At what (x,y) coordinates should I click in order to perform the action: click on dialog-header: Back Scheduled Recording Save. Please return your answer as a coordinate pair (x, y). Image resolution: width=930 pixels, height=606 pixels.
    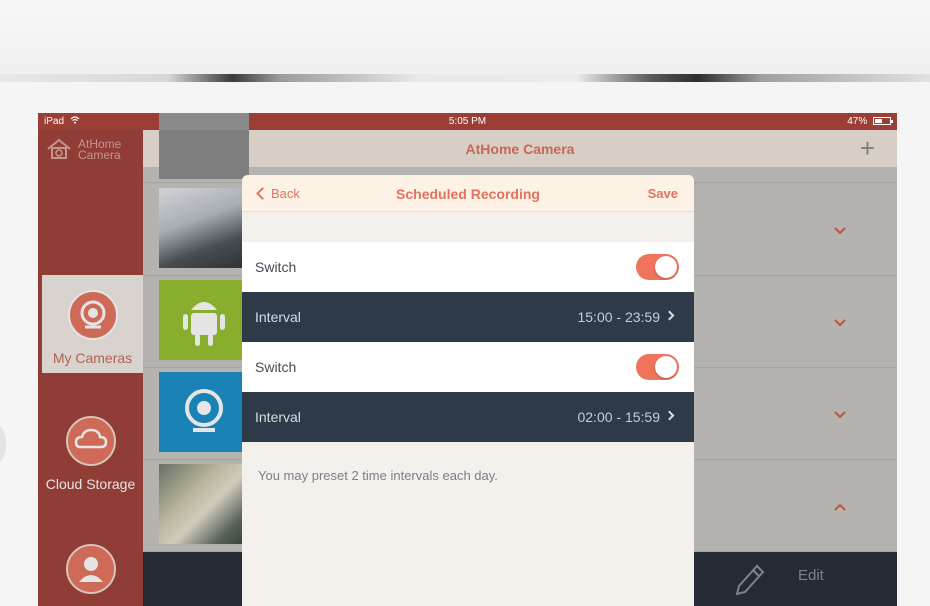
    Looking at the image, I should click on (468, 193).